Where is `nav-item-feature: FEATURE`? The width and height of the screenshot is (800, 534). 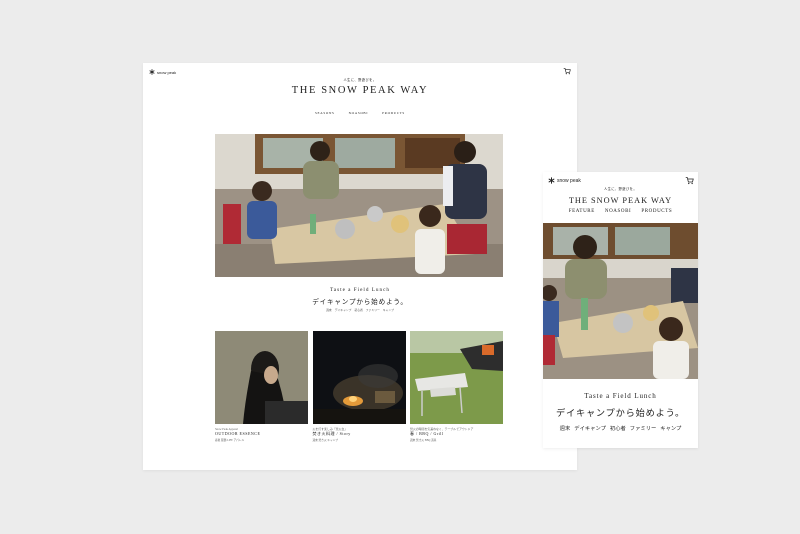 nav-item-feature: FEATURE is located at coordinates (582, 211).